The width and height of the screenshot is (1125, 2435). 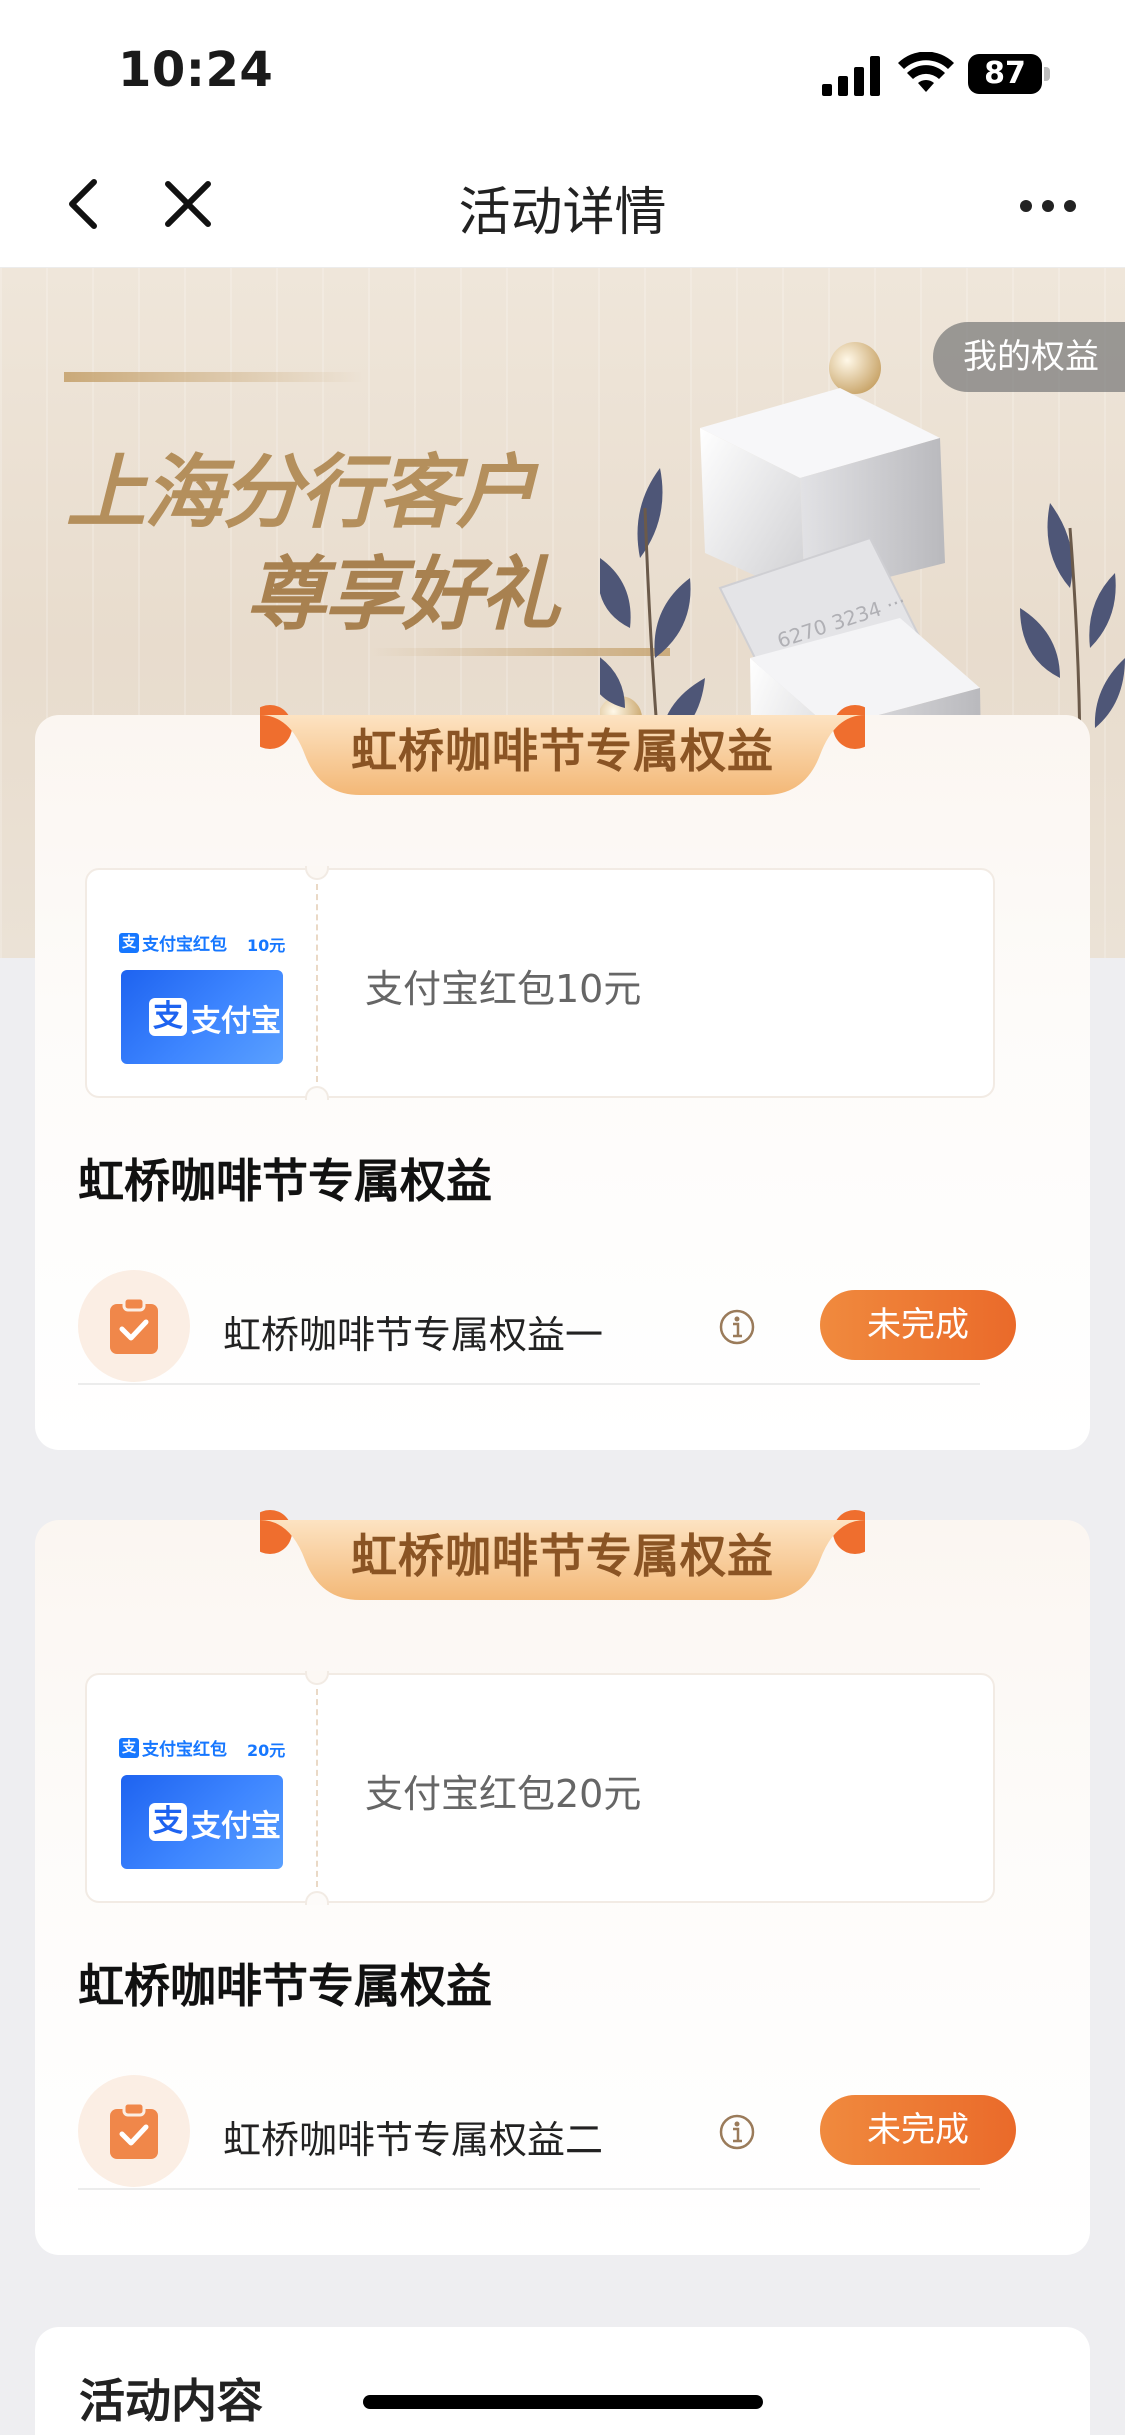 I want to click on coupon-name: 支付宝红包10元, so click(x=503, y=989).